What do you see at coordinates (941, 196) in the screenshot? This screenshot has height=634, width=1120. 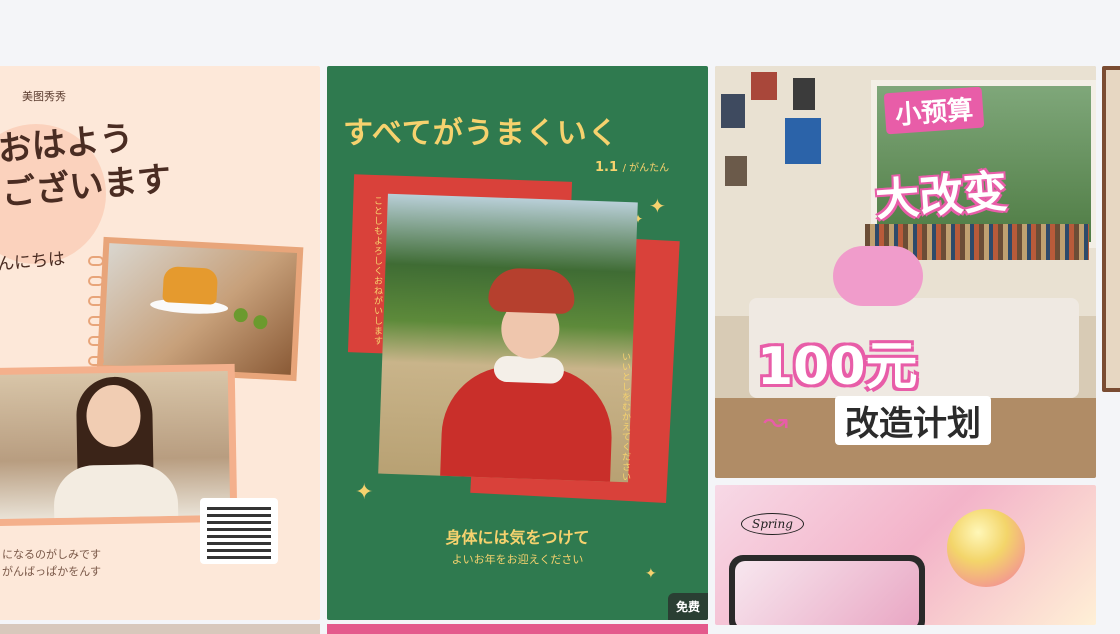 I see `headline-big: 大改变` at bounding box center [941, 196].